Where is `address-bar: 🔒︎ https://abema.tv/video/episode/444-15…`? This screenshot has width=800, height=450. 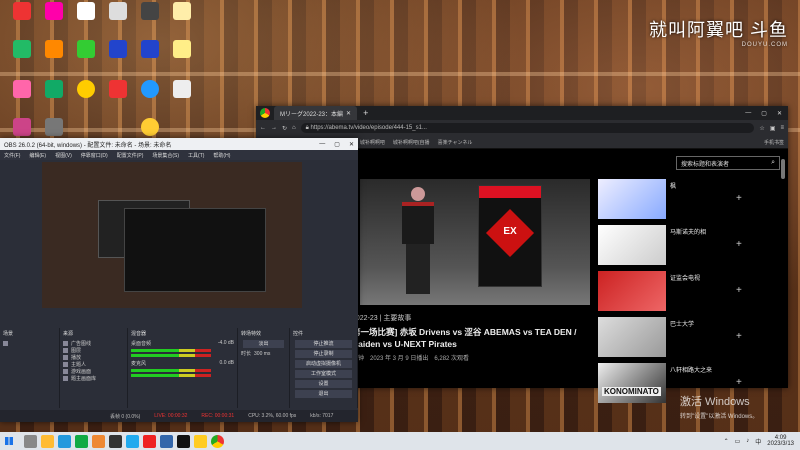
address-bar: 🔒︎ https://abema.tv/video/episode/444-15… is located at coordinates (527, 128).